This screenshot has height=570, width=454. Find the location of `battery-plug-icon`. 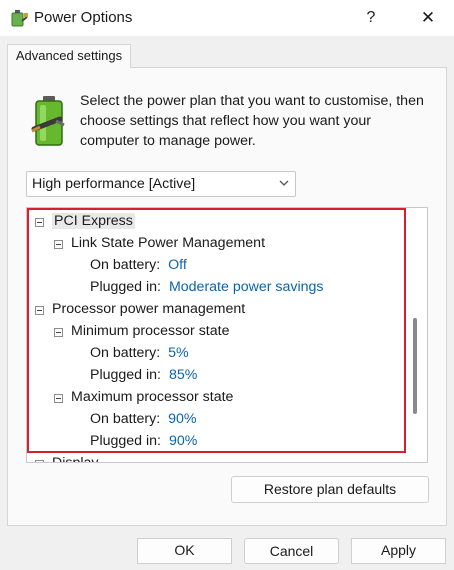

battery-plug-icon is located at coordinates (48, 121).